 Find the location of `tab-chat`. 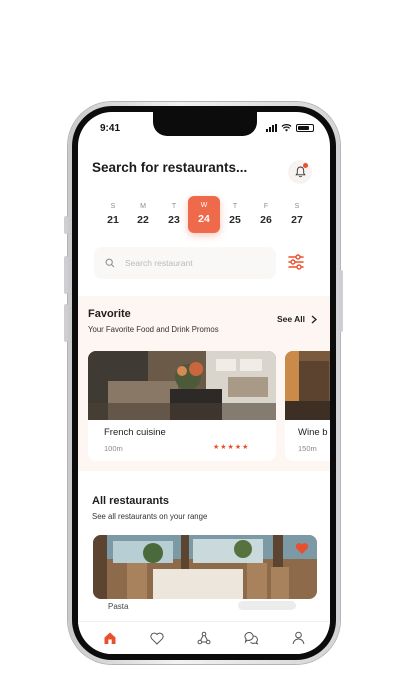

tab-chat is located at coordinates (251, 638).